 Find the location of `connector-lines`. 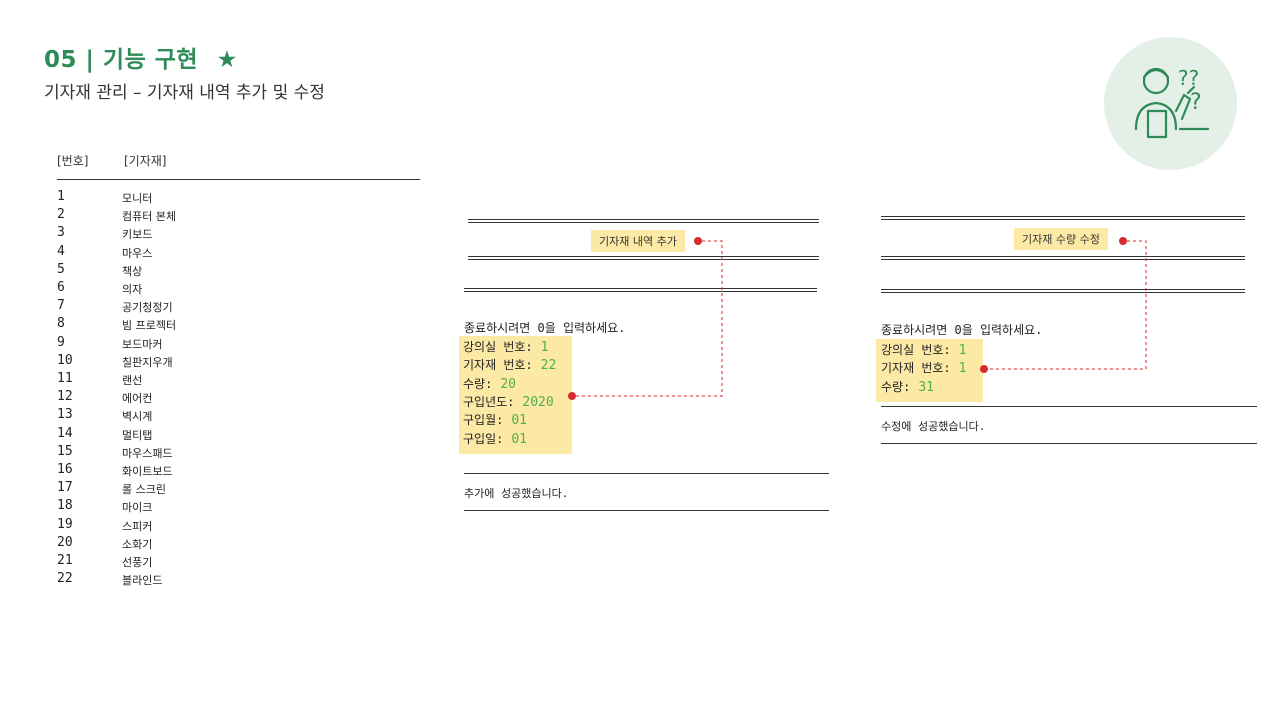

connector-lines is located at coordinates (861, 318).